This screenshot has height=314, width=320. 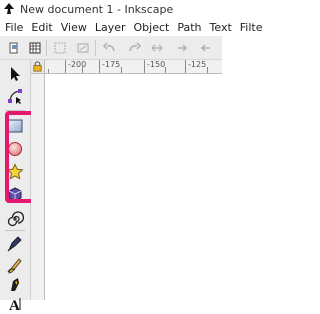 I want to click on window-title: New document 1 - Inkscape, so click(x=97, y=9).